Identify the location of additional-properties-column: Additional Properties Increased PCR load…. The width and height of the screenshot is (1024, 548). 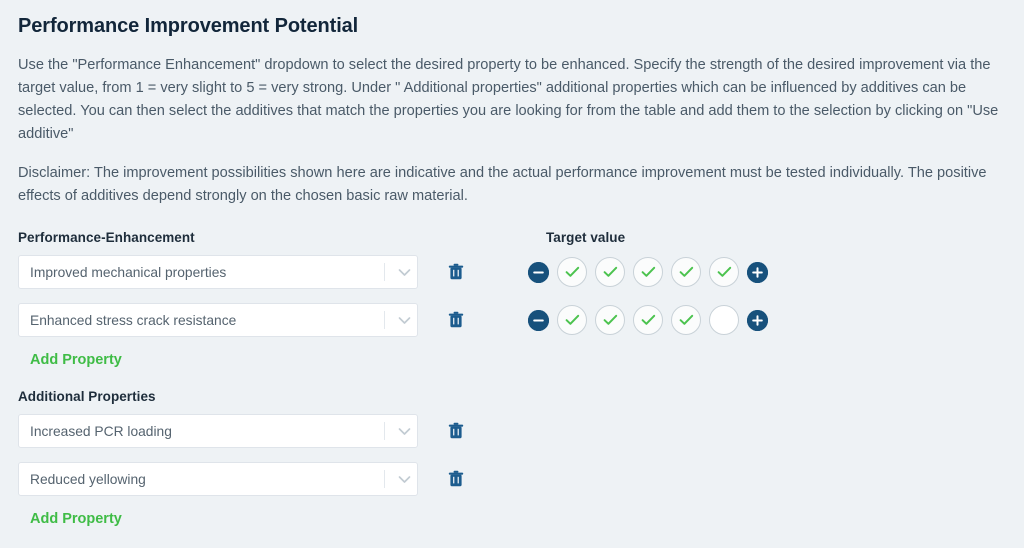
(253, 458).